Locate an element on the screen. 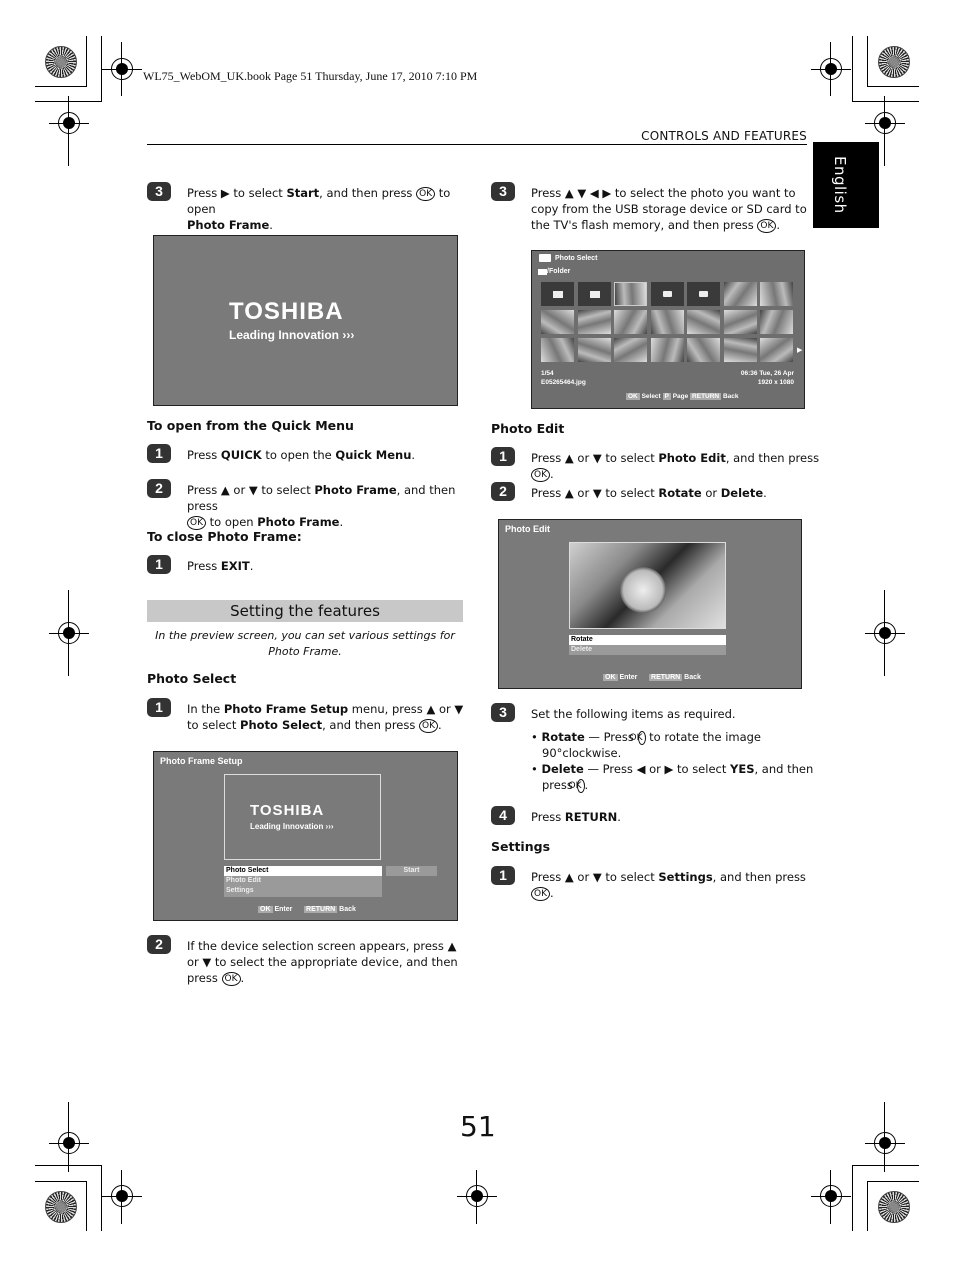  key-p: P is located at coordinates (666, 396).